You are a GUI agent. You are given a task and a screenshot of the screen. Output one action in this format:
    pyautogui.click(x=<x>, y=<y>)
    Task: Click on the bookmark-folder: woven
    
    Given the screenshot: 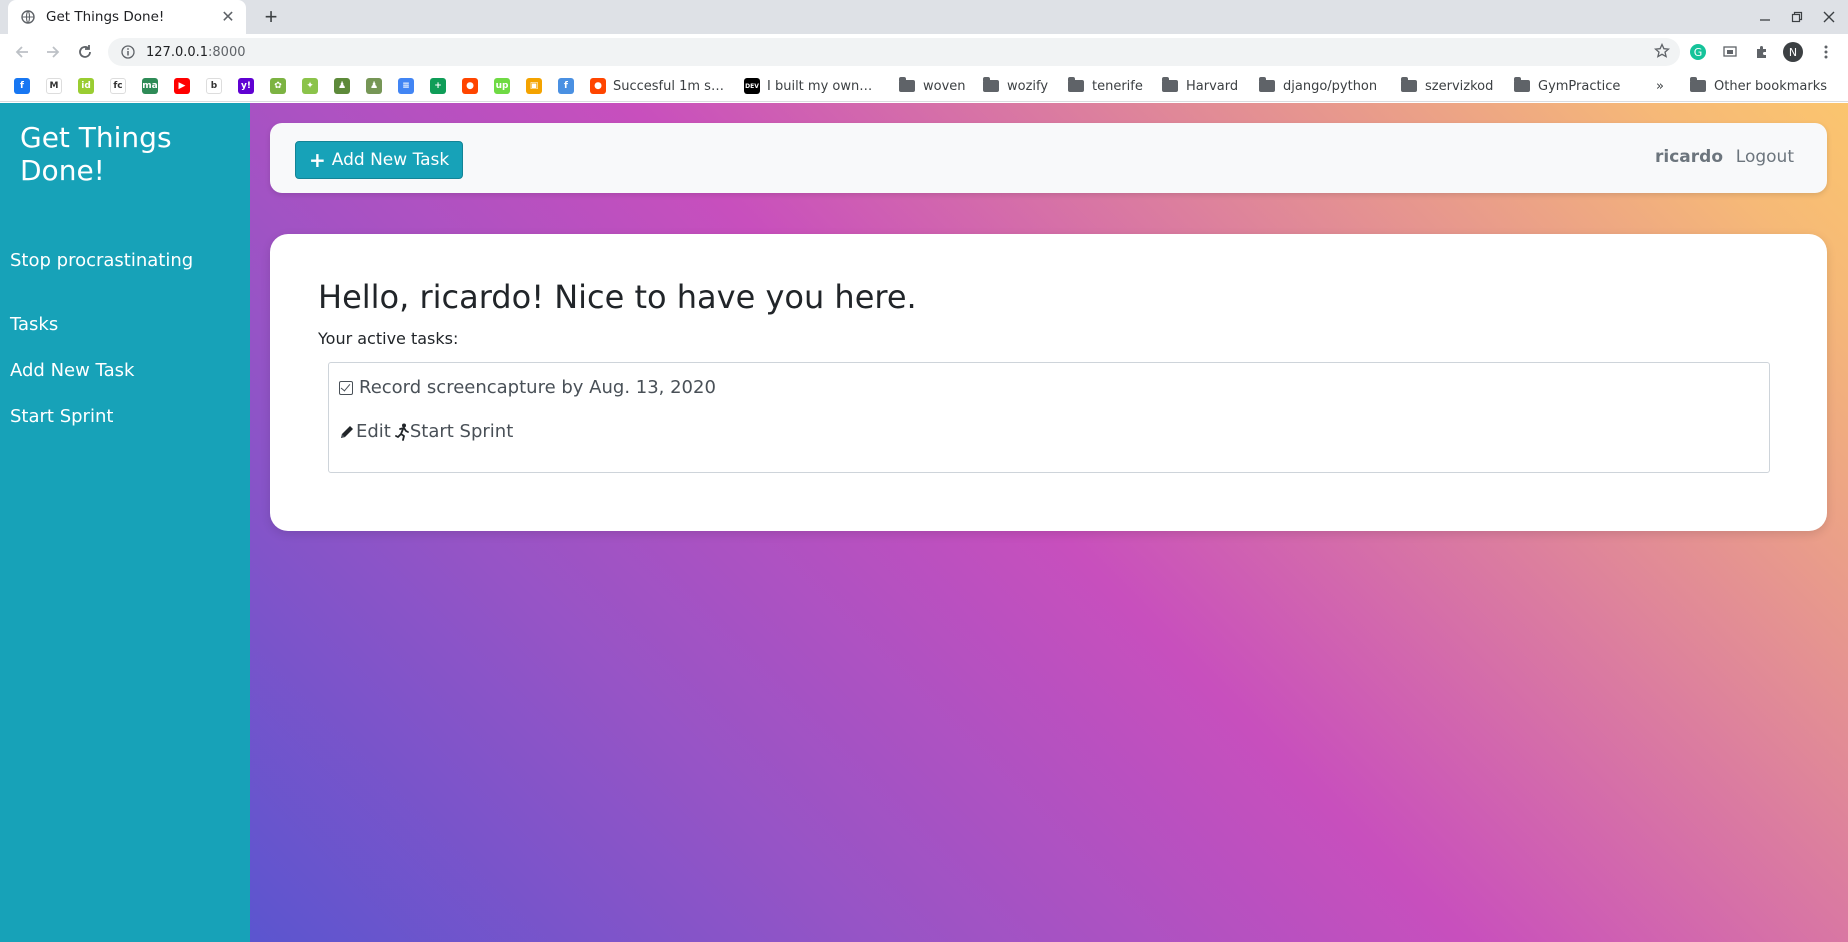 What is the action you would take?
    pyautogui.click(x=932, y=86)
    